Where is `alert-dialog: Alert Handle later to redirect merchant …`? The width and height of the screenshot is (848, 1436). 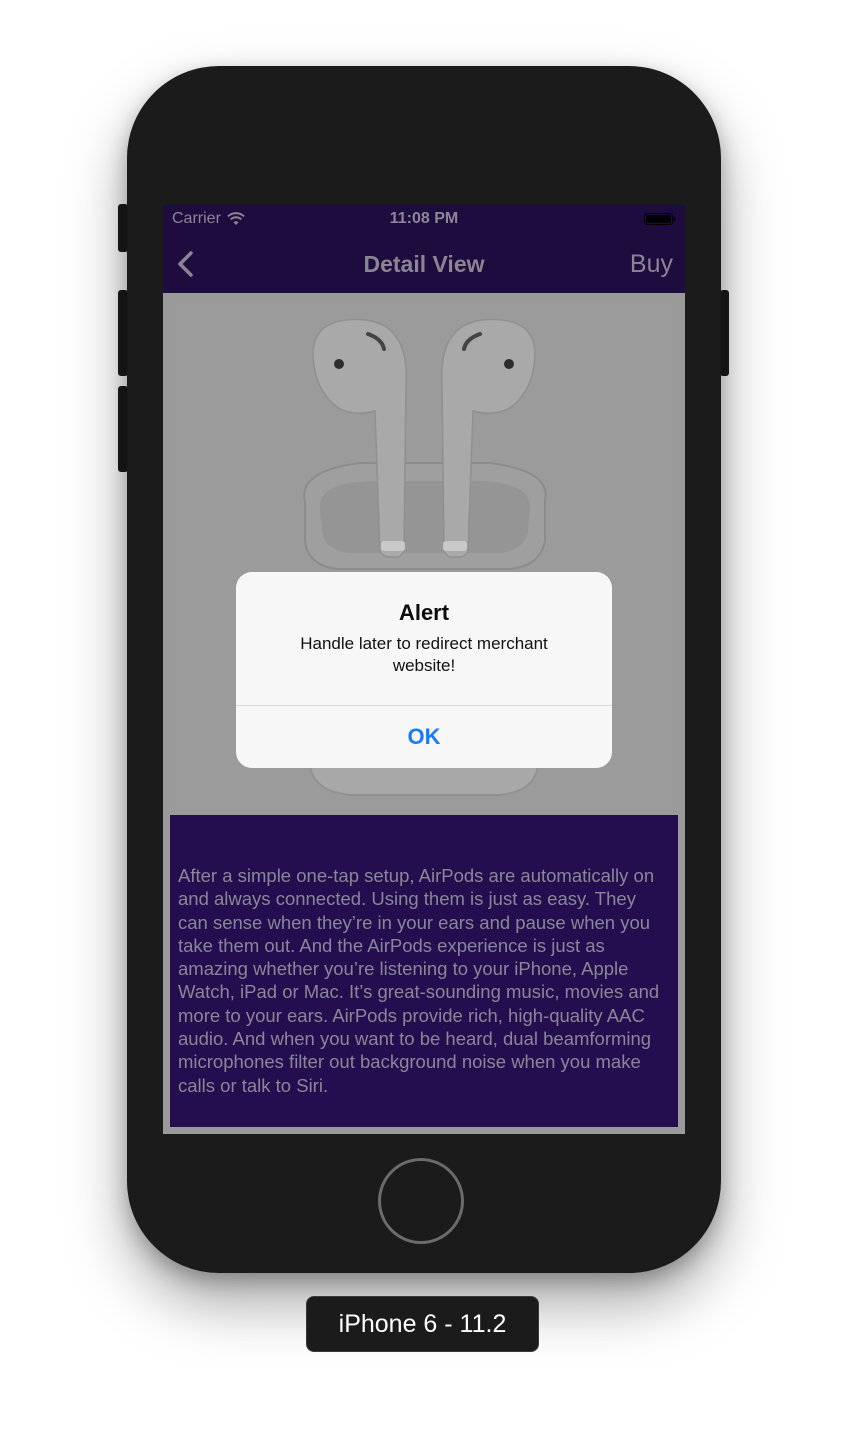 alert-dialog: Alert Handle later to redirect merchant … is located at coordinates (424, 670).